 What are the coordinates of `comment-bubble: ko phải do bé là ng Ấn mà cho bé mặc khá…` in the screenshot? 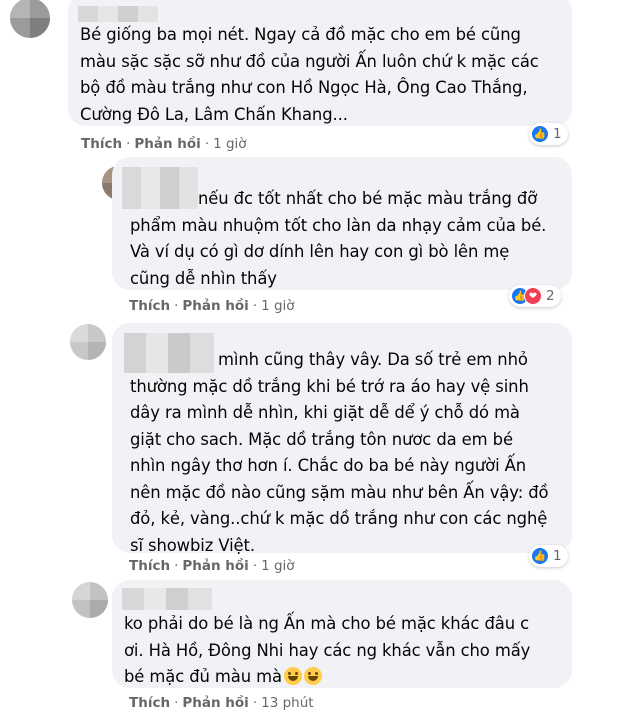 It's located at (342, 634).